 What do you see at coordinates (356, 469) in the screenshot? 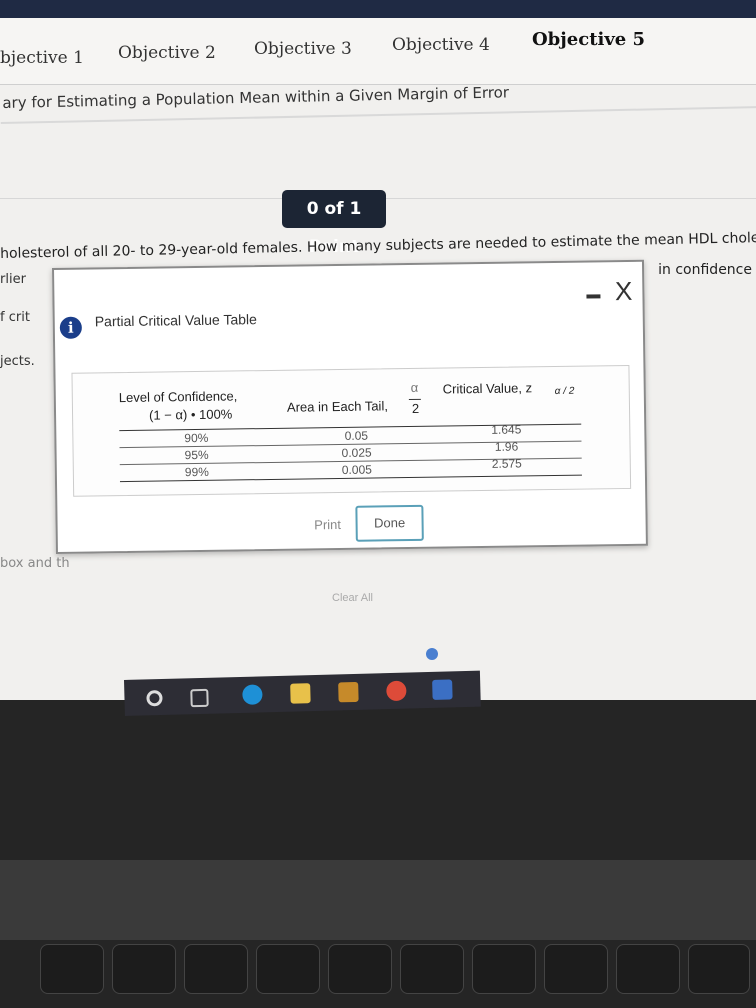
I see `cell-tail: 0.005` at bounding box center [356, 469].